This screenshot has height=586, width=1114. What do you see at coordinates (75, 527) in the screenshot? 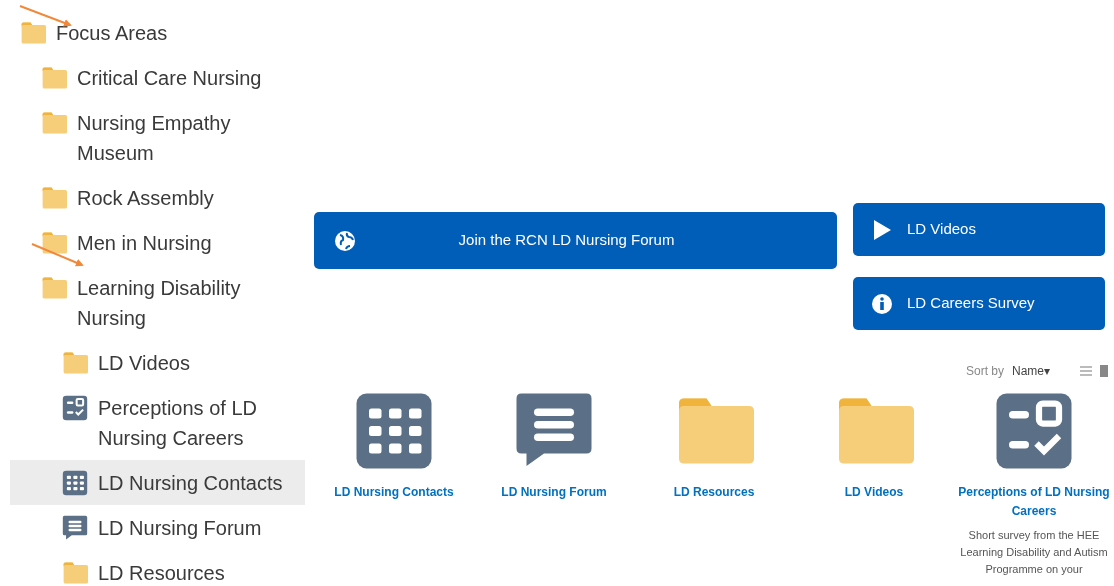
I see `speech-bubble-icon` at bounding box center [75, 527].